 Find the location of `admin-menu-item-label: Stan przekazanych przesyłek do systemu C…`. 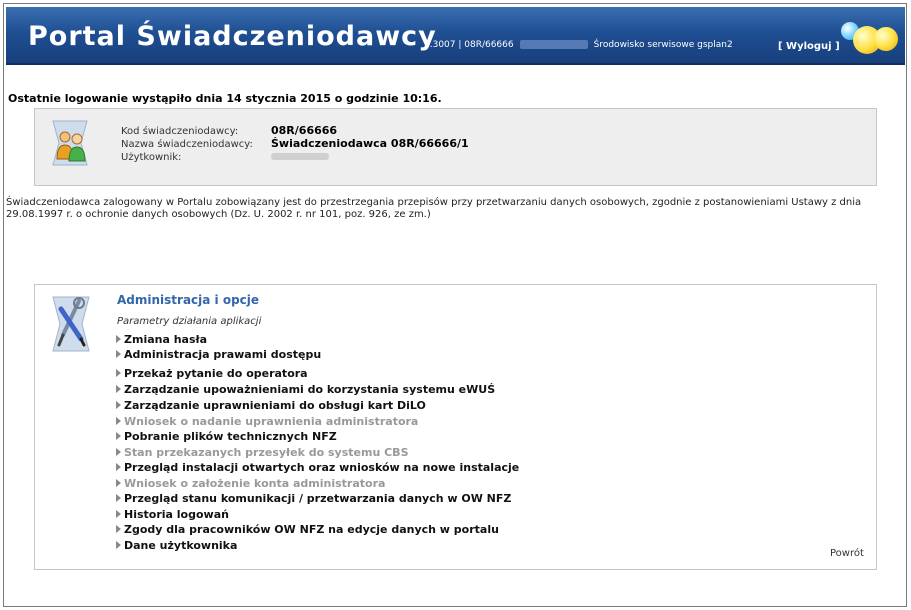

admin-menu-item-label: Stan przekazanych przesyłek do systemu C… is located at coordinates (266, 452).